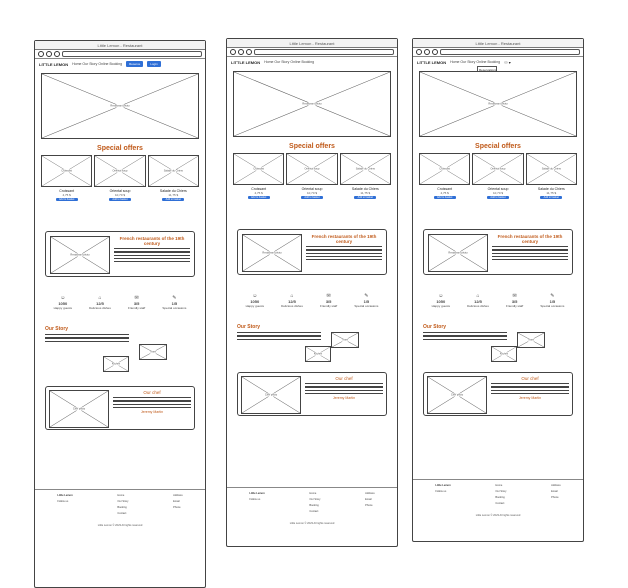 Image resolution: width=628 pixels, height=588 pixels. Describe the element at coordinates (530, 389) in the screenshot. I see `chef-text-lines` at that location.